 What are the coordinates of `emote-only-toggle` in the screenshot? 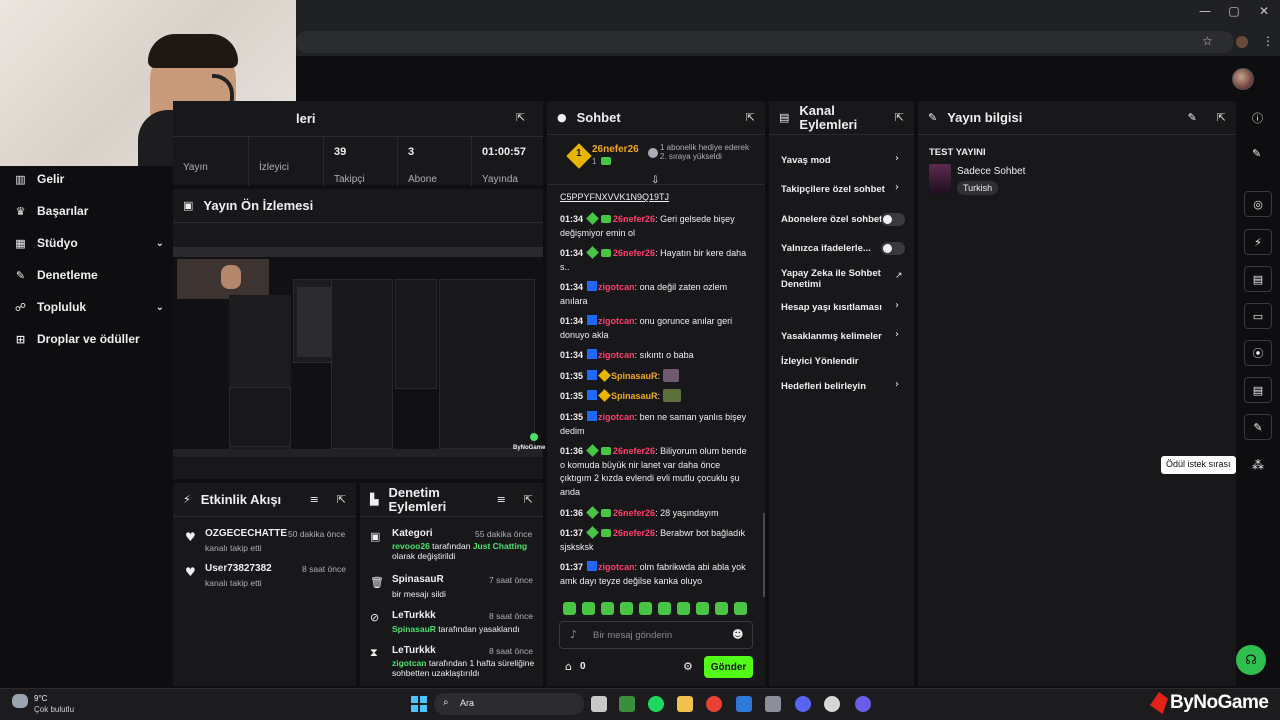 It's located at (893, 248).